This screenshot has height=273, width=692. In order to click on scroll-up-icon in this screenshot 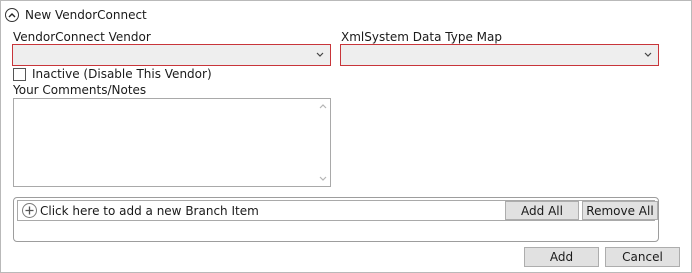, I will do `click(323, 106)`.